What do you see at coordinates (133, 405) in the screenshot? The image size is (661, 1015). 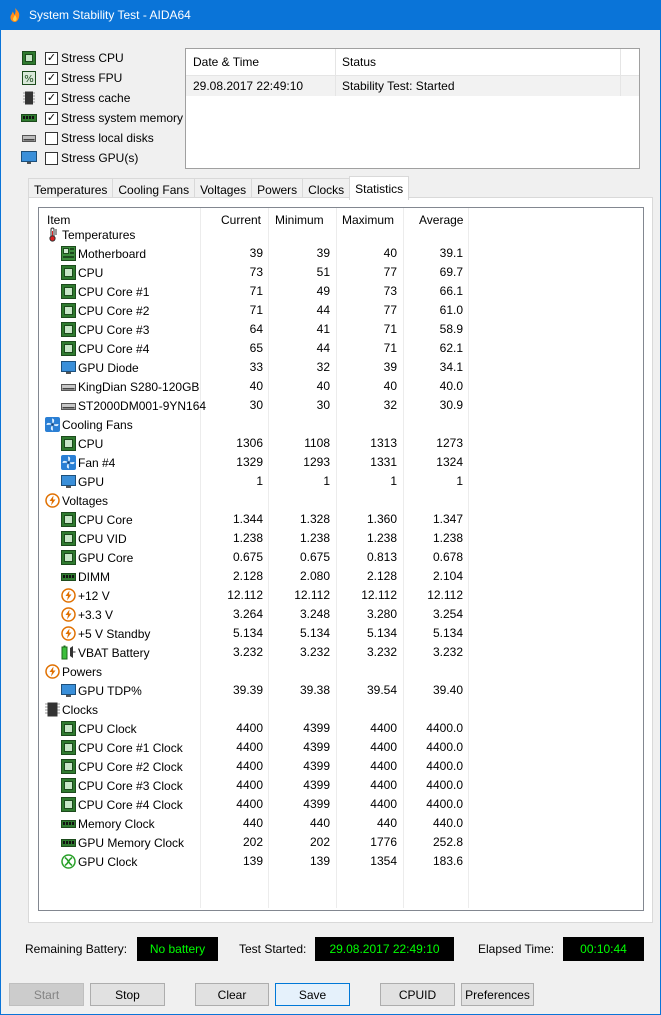 I see `row-item: ST2000DM001-9YN164` at bounding box center [133, 405].